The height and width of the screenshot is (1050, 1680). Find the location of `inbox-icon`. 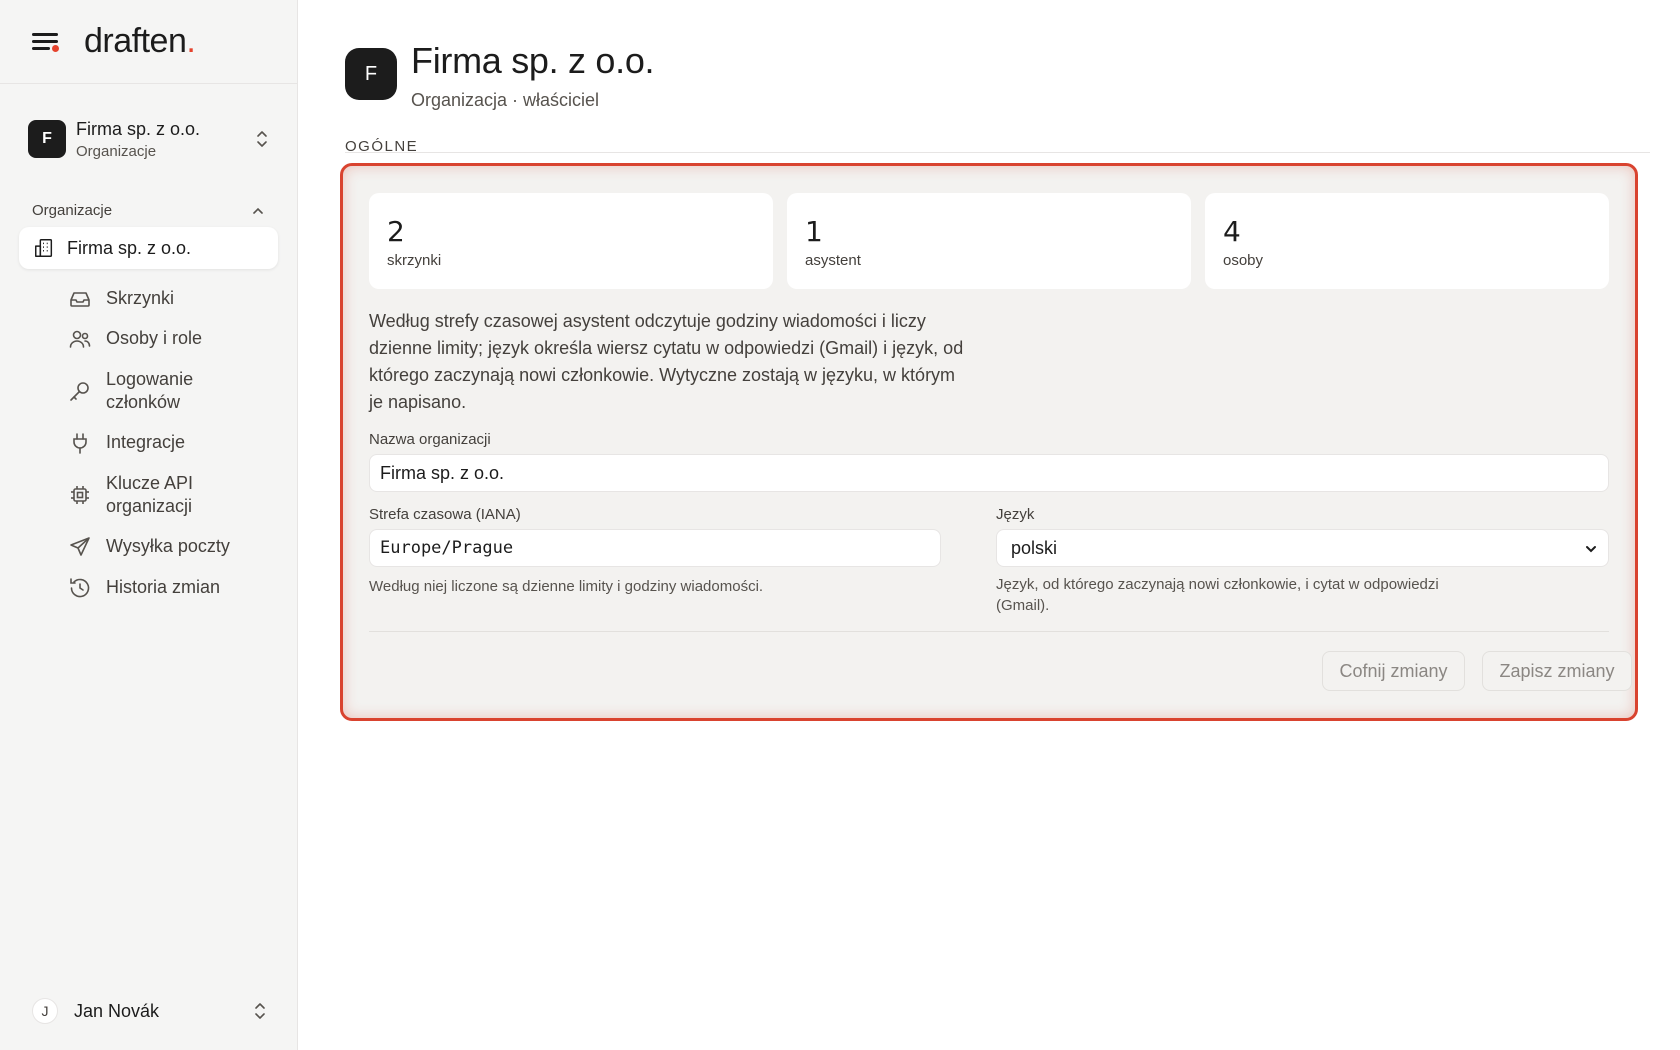

inbox-icon is located at coordinates (80, 299).